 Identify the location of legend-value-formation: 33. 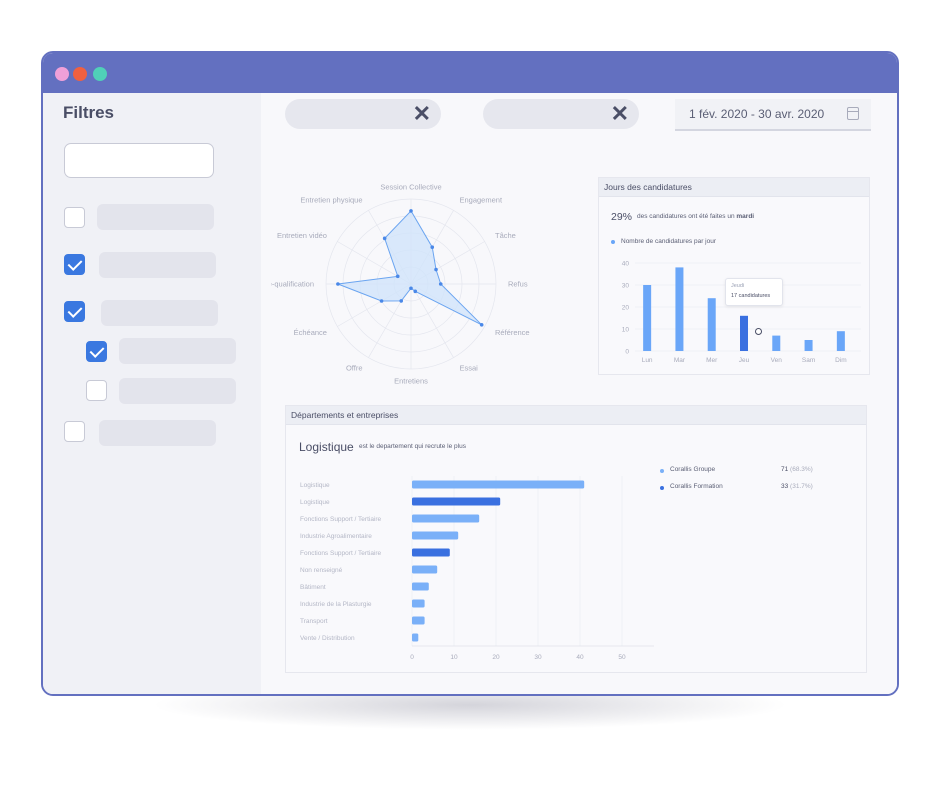
(785, 486).